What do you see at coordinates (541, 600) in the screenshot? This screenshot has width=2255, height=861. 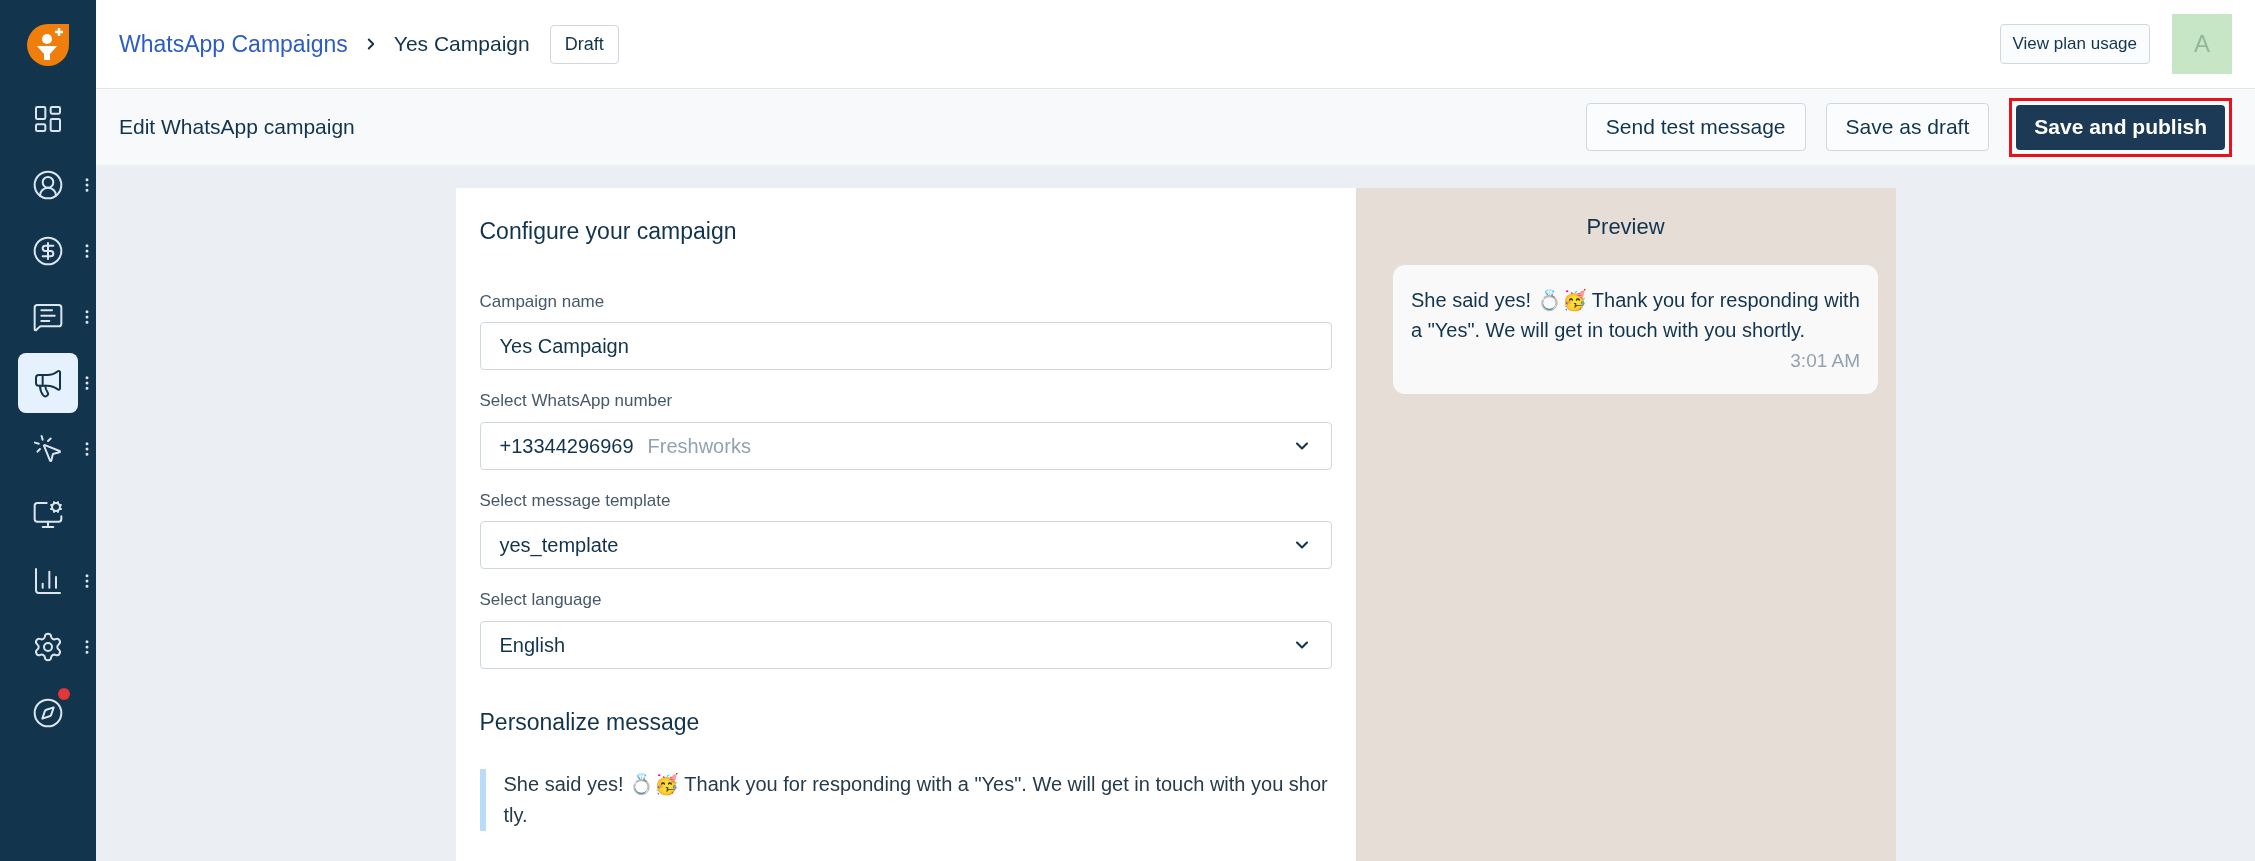 I see `field-label: Select language` at bounding box center [541, 600].